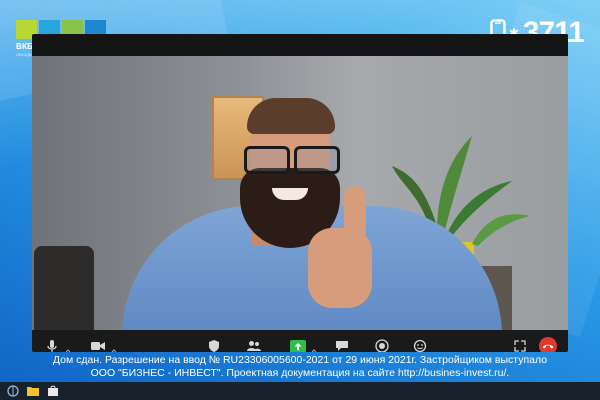  What do you see at coordinates (382, 344) in the screenshot?
I see `record-icon` at bounding box center [382, 344].